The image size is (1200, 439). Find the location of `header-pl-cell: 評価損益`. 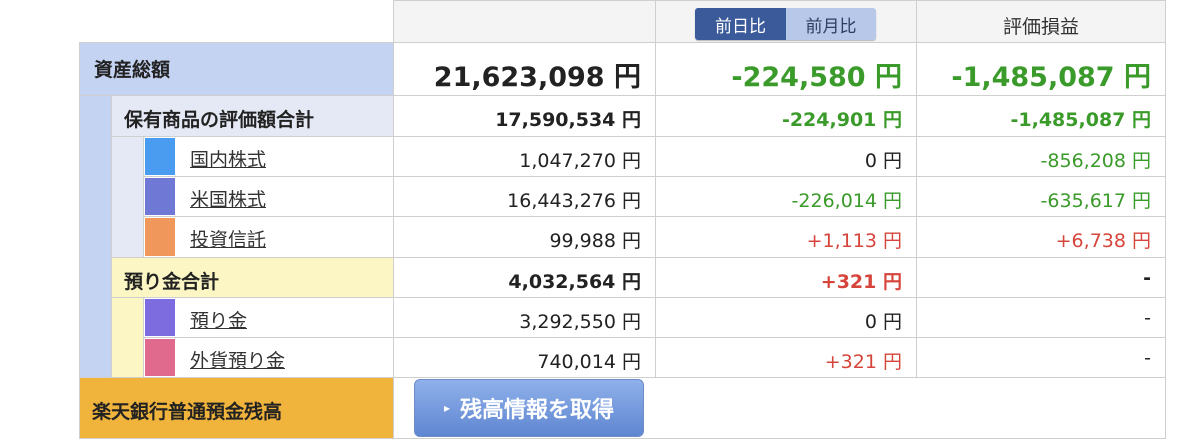

header-pl-cell: 評価損益 is located at coordinates (1041, 21).